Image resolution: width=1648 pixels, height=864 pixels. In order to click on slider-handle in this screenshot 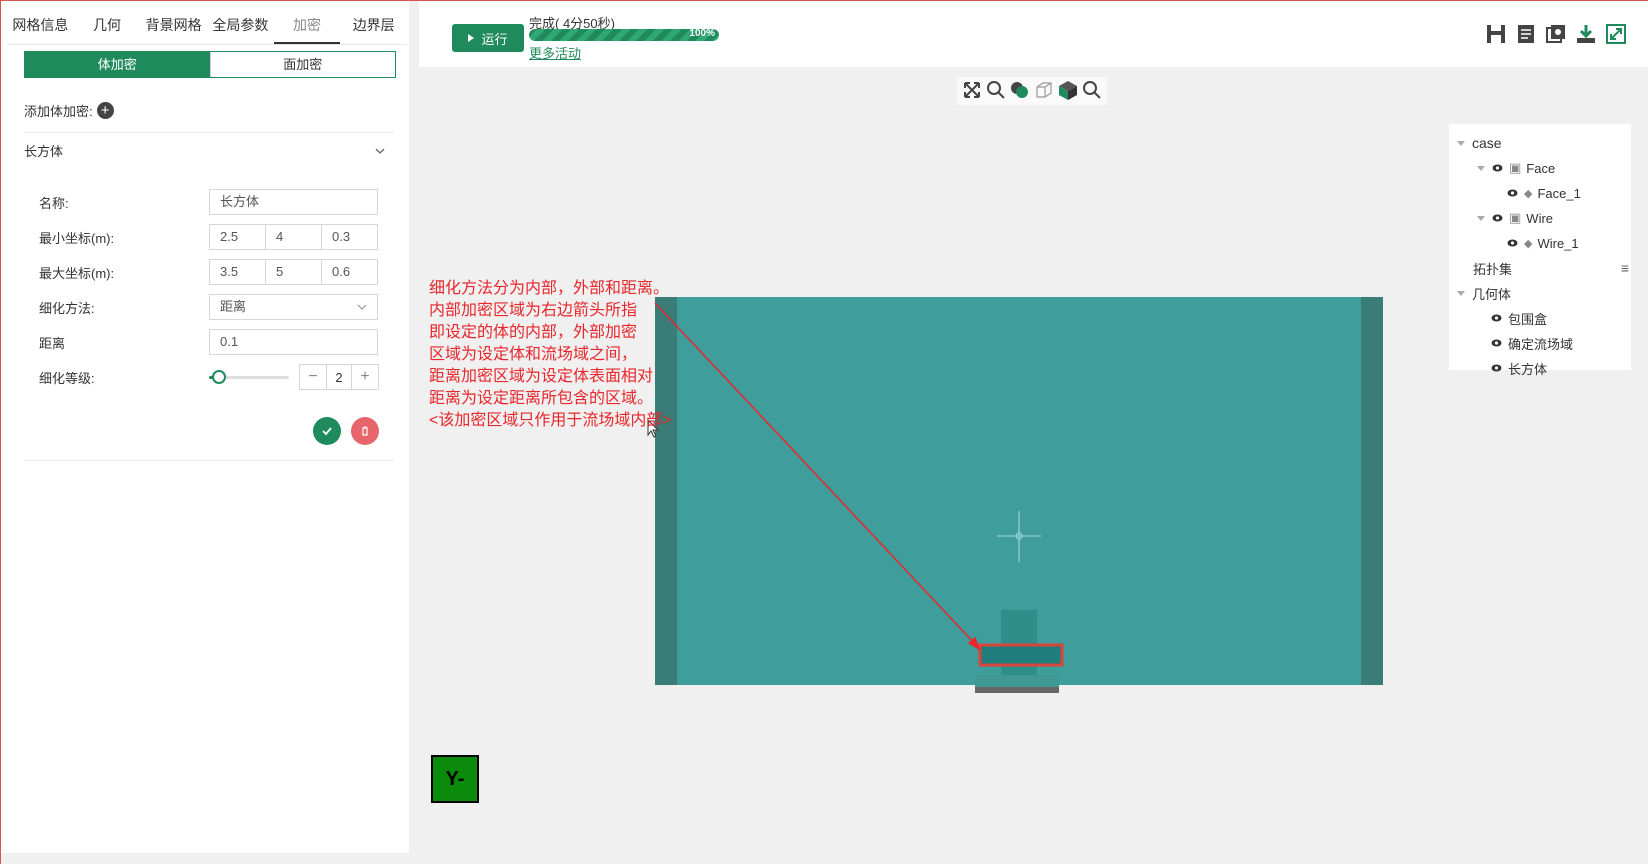, I will do `click(218, 377)`.